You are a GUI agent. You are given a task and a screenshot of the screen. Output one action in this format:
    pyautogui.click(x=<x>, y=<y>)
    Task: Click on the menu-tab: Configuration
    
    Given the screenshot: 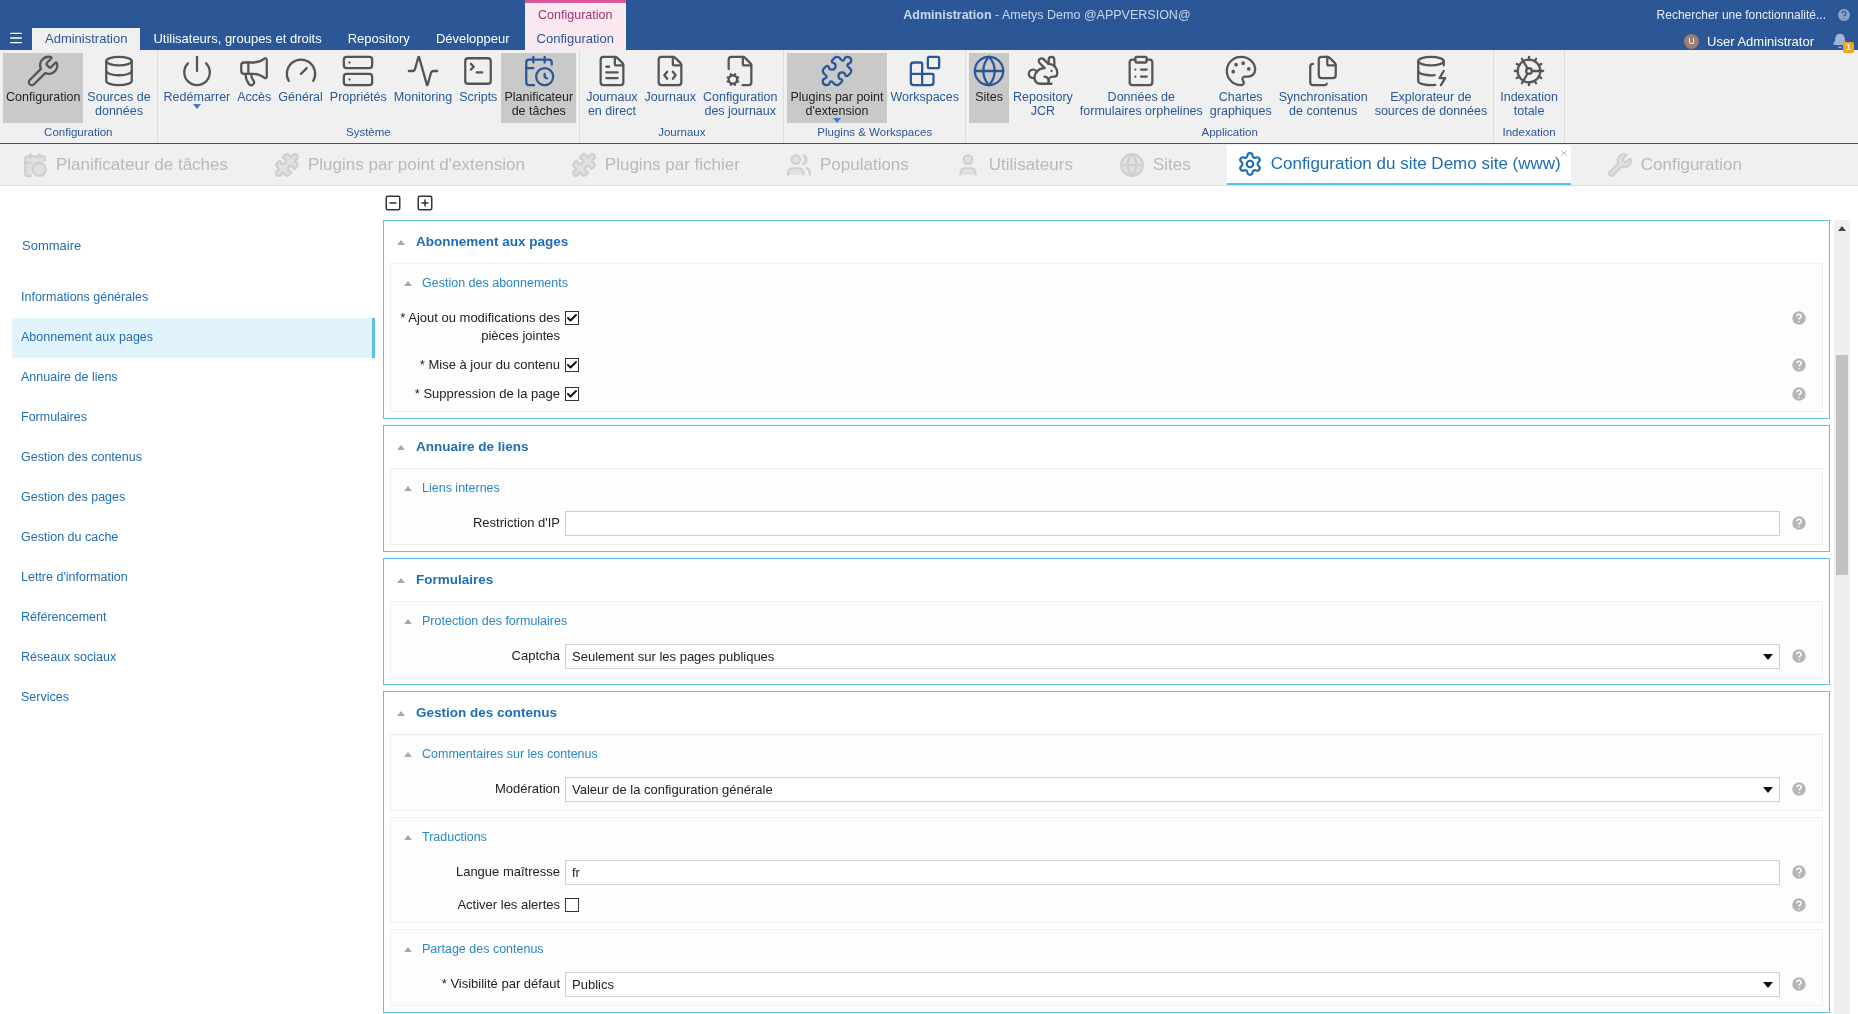 What is the action you would take?
    pyautogui.click(x=575, y=39)
    